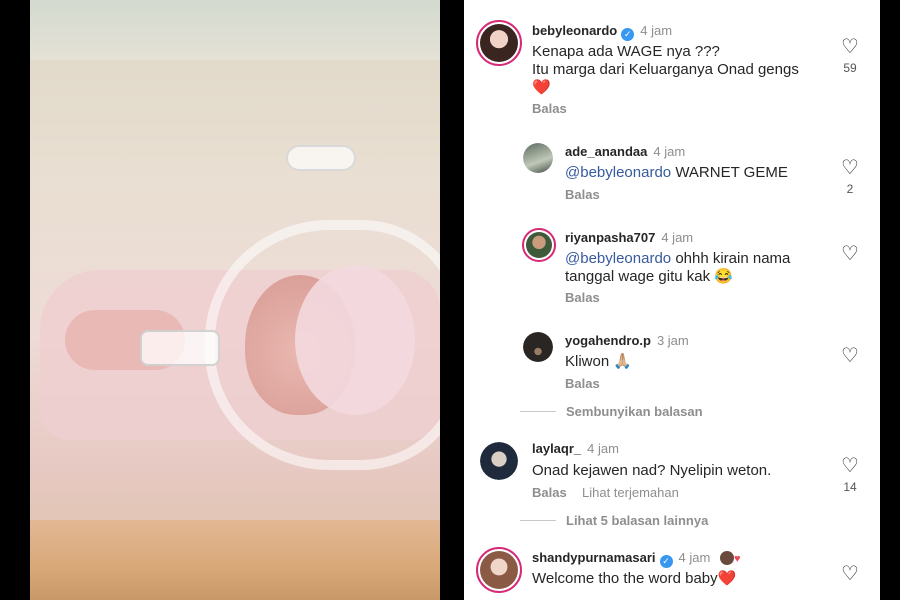  I want to click on reply-text: @bebyleonardo WARNET GEME, so click(676, 173).